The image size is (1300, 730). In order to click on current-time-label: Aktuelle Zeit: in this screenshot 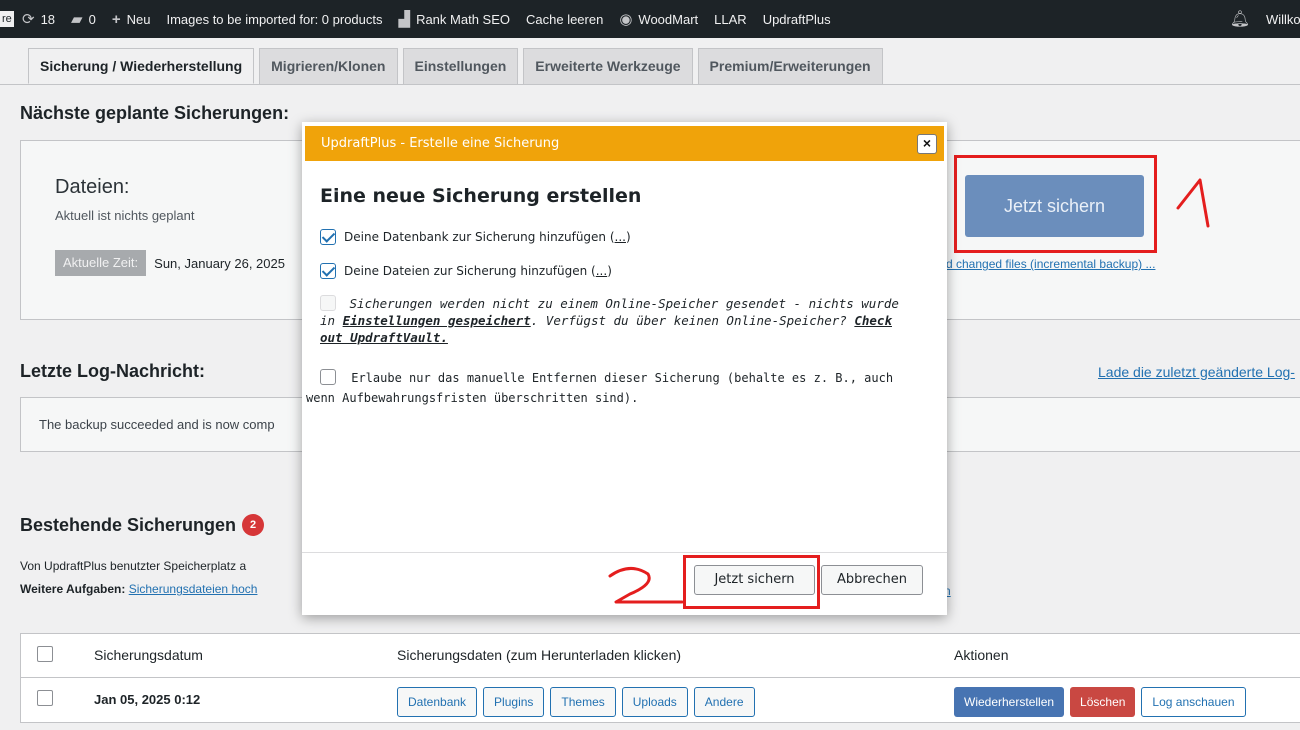, I will do `click(101, 263)`.